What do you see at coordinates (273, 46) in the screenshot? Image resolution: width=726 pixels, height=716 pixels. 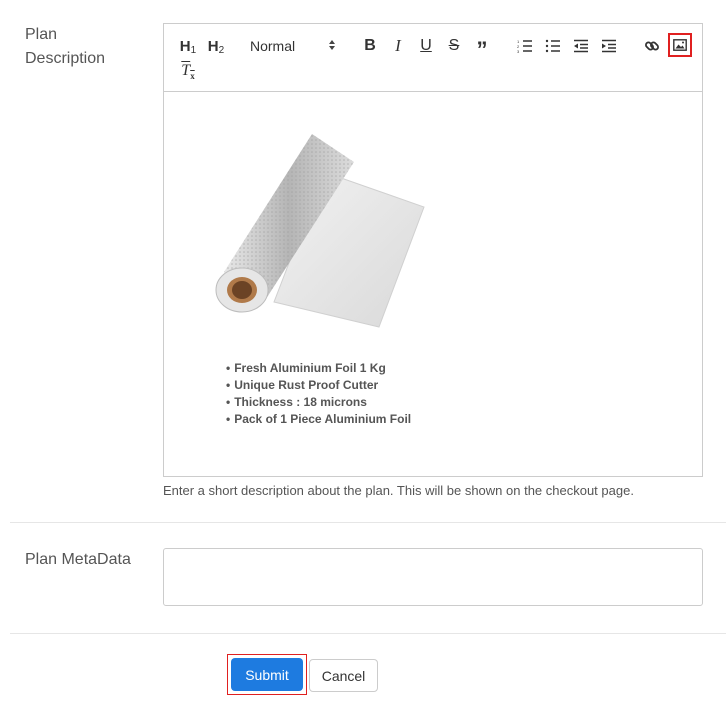 I see `format-select-value: Normal` at bounding box center [273, 46].